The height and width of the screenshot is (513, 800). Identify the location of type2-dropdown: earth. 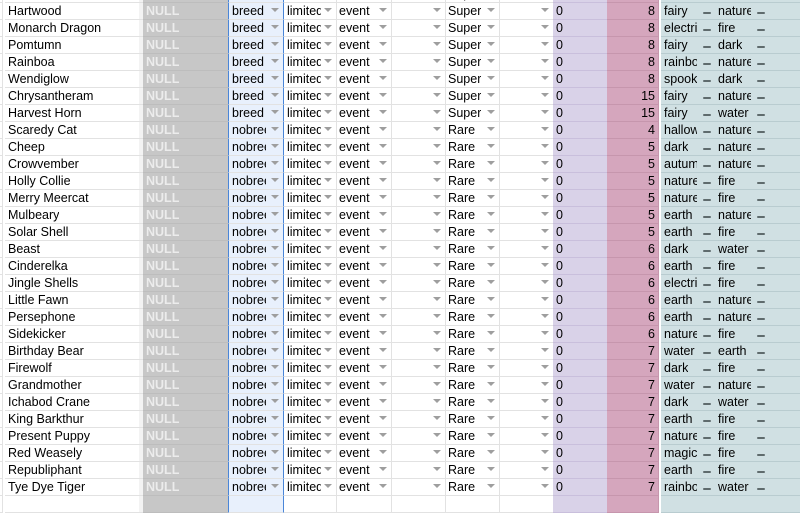
(742, 351).